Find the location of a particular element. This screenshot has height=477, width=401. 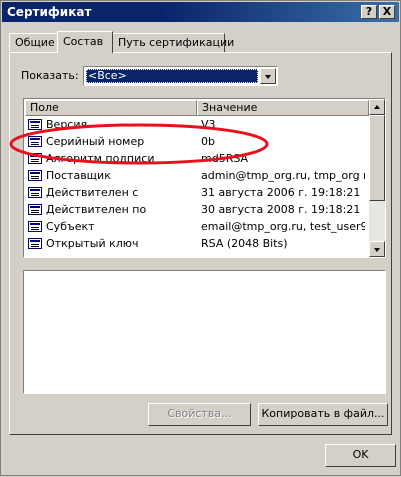

field-value: V3 is located at coordinates (208, 124).